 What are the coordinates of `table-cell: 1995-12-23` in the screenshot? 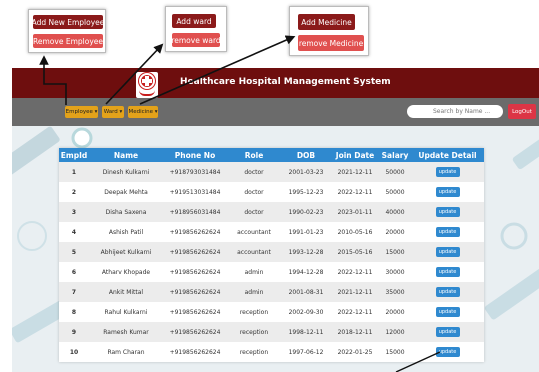 It's located at (306, 192).